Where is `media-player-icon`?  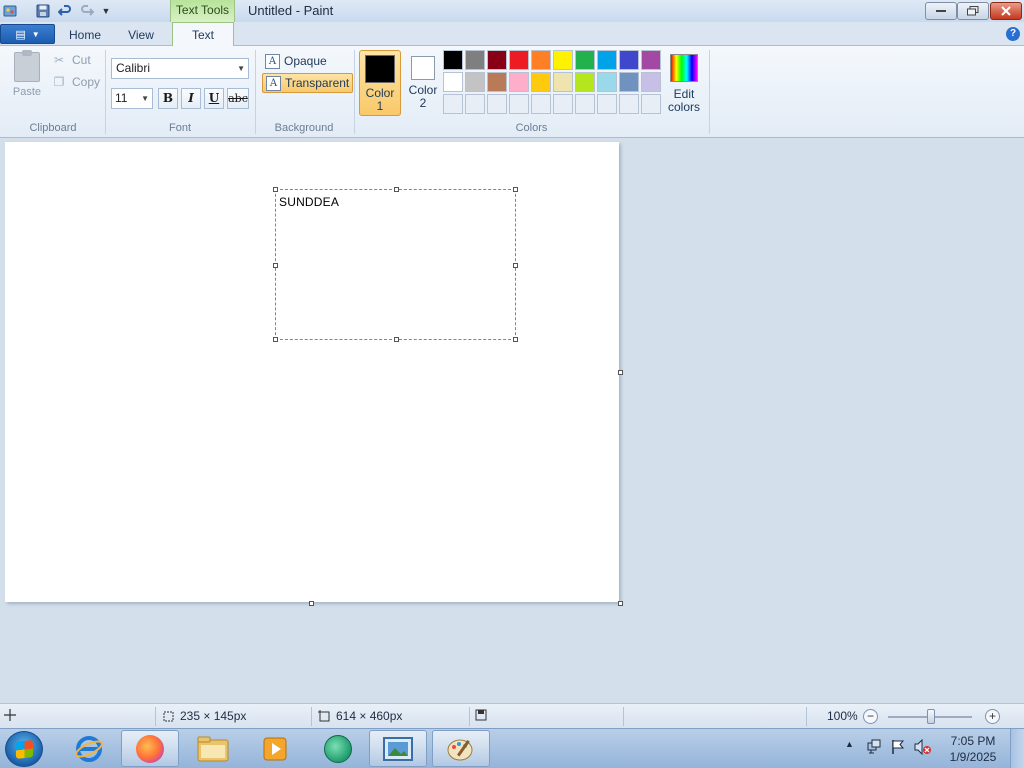 media-player-icon is located at coordinates (275, 748).